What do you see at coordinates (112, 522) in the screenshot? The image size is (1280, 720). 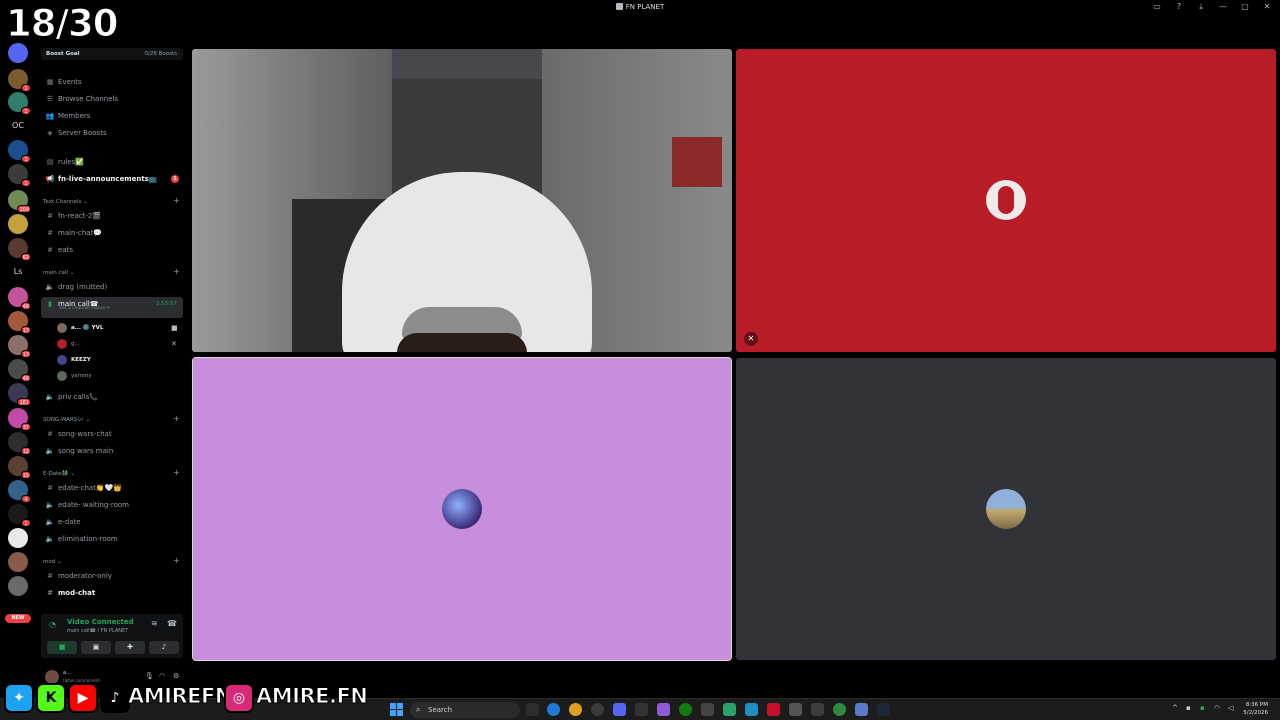 I see `voice-channel-e-date: 🔈 e-date` at bounding box center [112, 522].